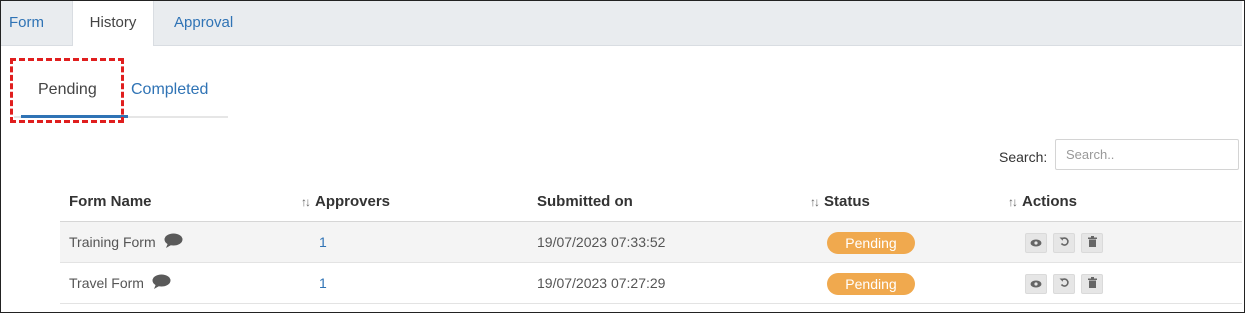 The height and width of the screenshot is (313, 1245). I want to click on column-header-form-name: Form Name, so click(110, 202).